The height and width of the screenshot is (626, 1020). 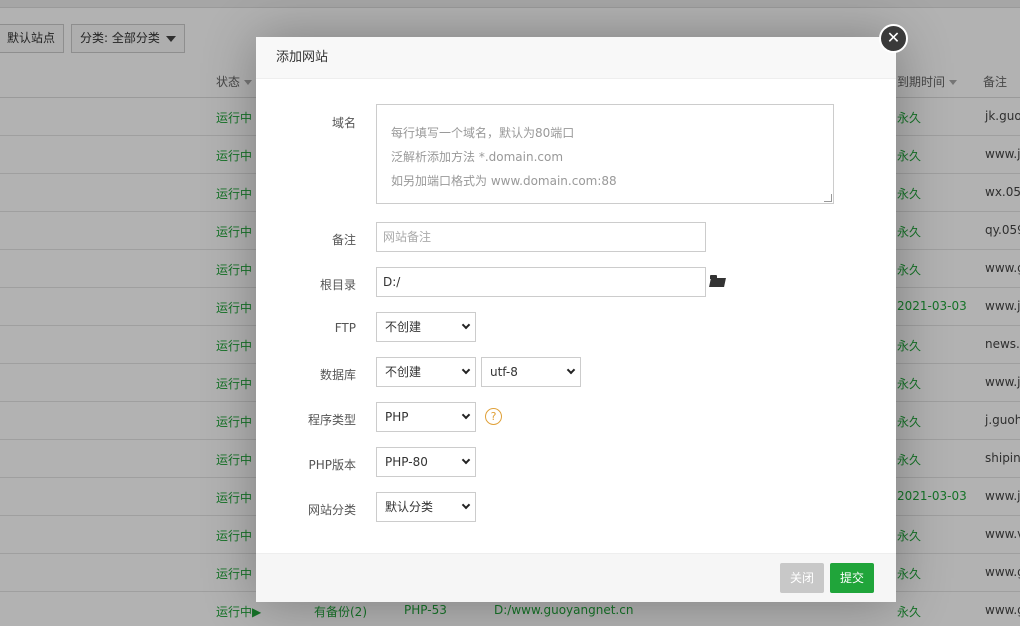 I want to click on help-question-icon: ?, so click(x=493, y=416).